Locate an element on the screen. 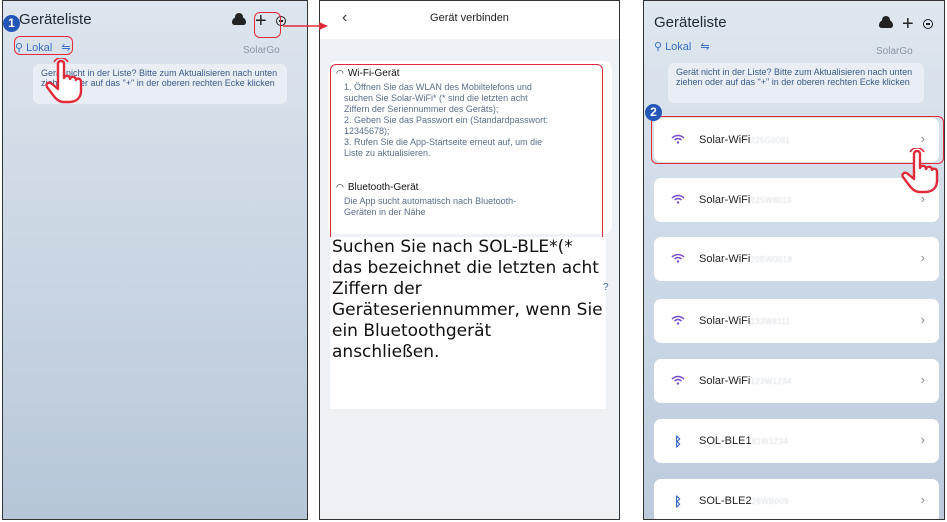  page-title: Gerät verbinden is located at coordinates (469, 18).